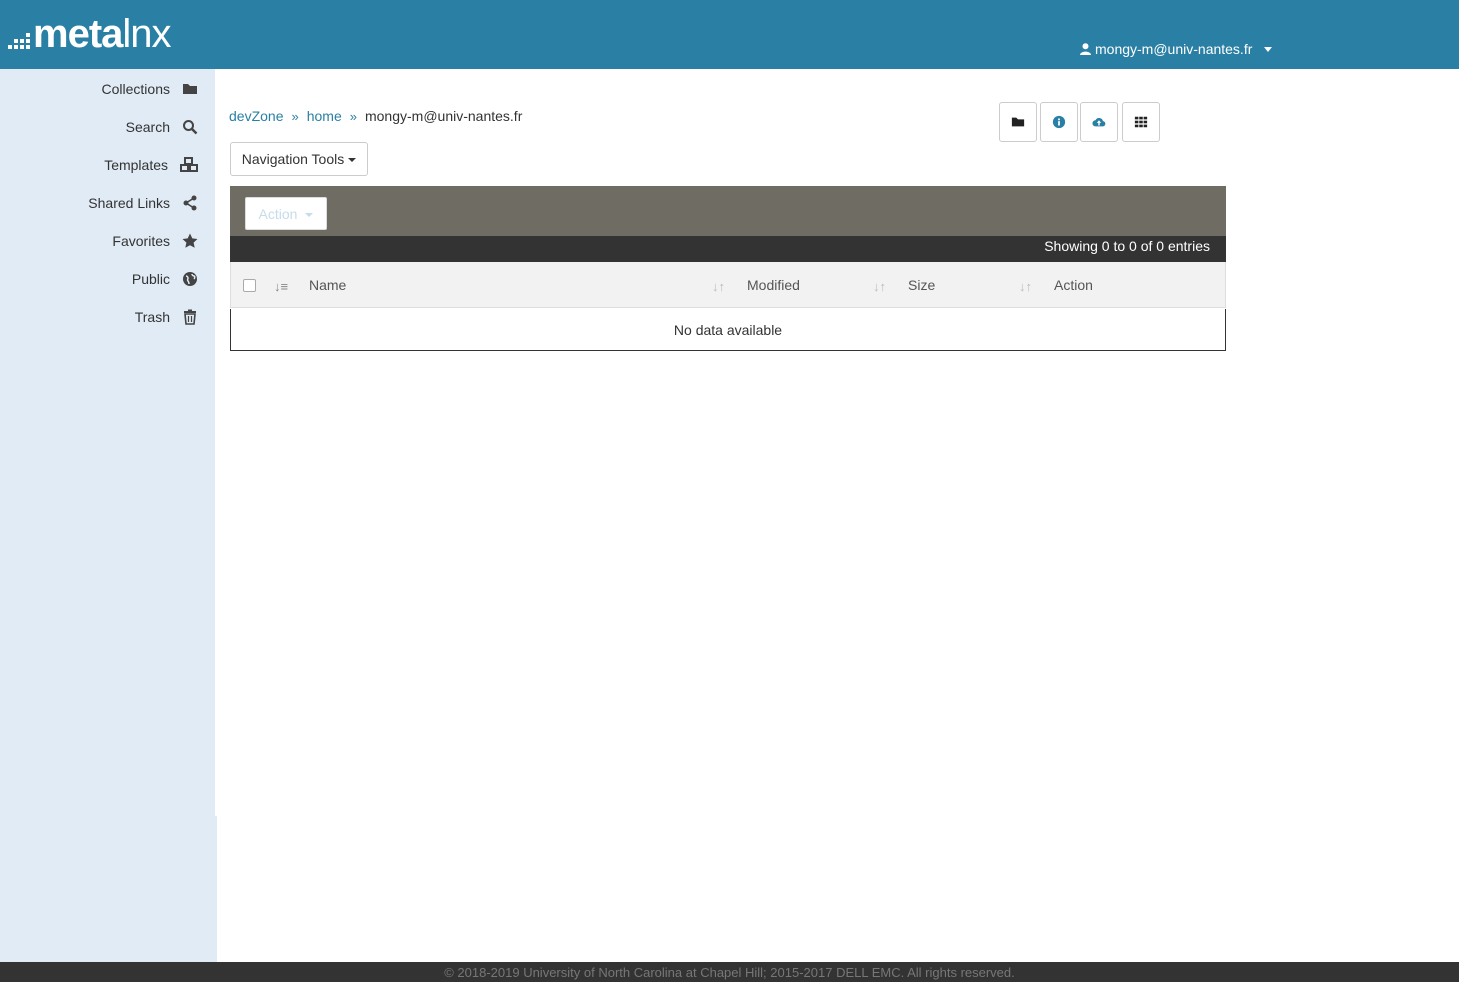  Describe the element at coordinates (278, 213) in the screenshot. I see `action-button-label: Action` at that location.